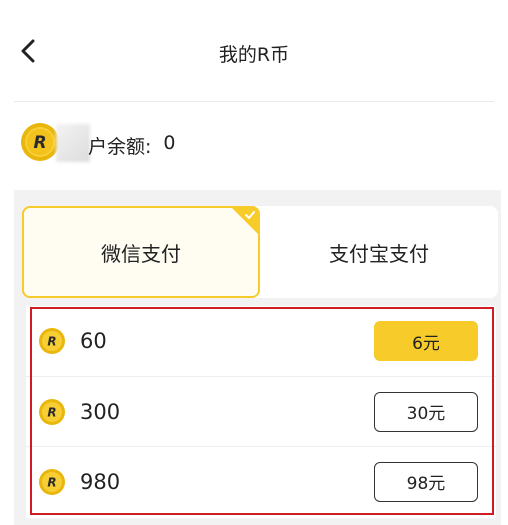  I want to click on balance-value: 0, so click(169, 143).